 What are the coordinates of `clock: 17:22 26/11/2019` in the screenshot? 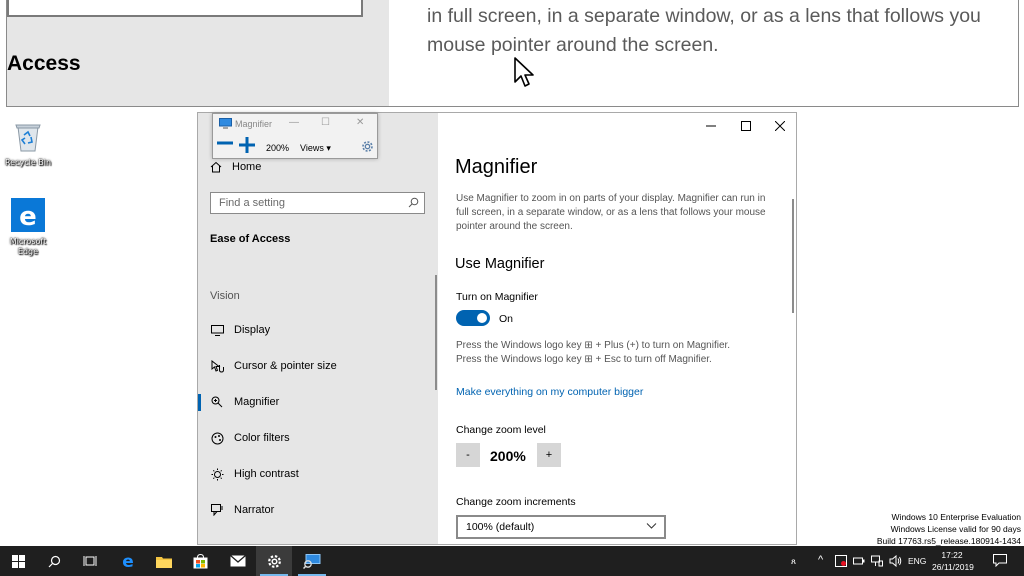 It's located at (953, 561).